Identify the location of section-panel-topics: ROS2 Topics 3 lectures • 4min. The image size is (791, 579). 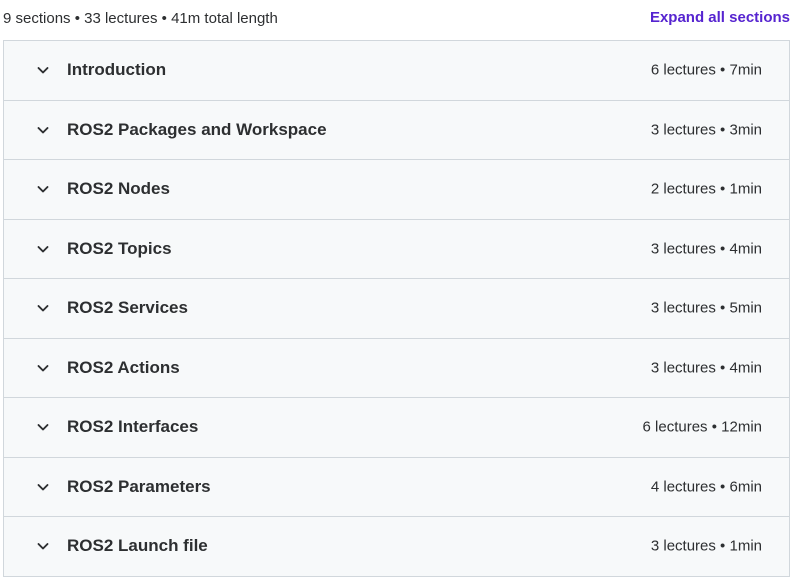
(396, 249).